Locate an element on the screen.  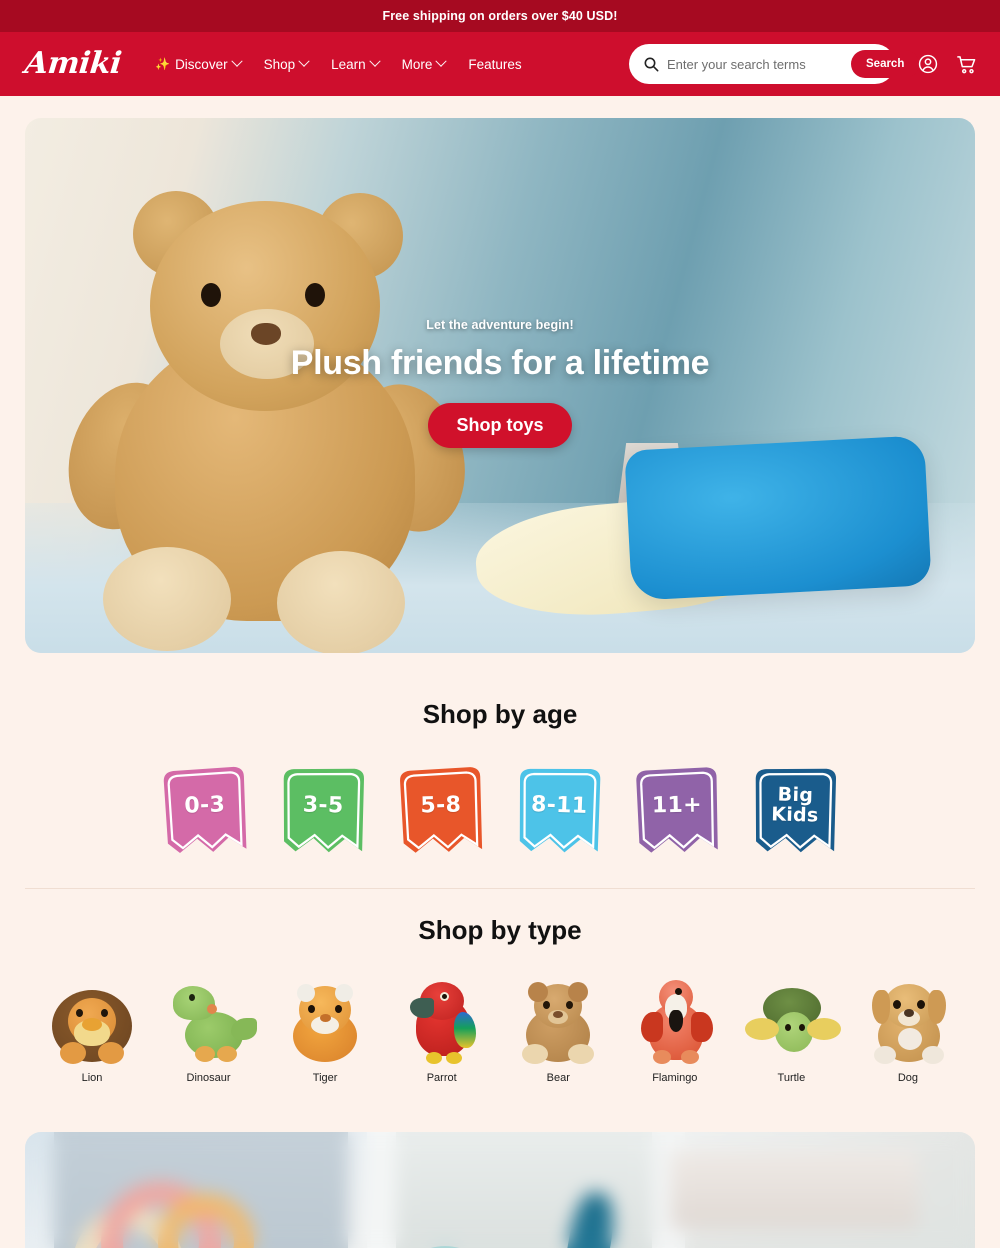
nav-label: Features is located at coordinates (495, 64).